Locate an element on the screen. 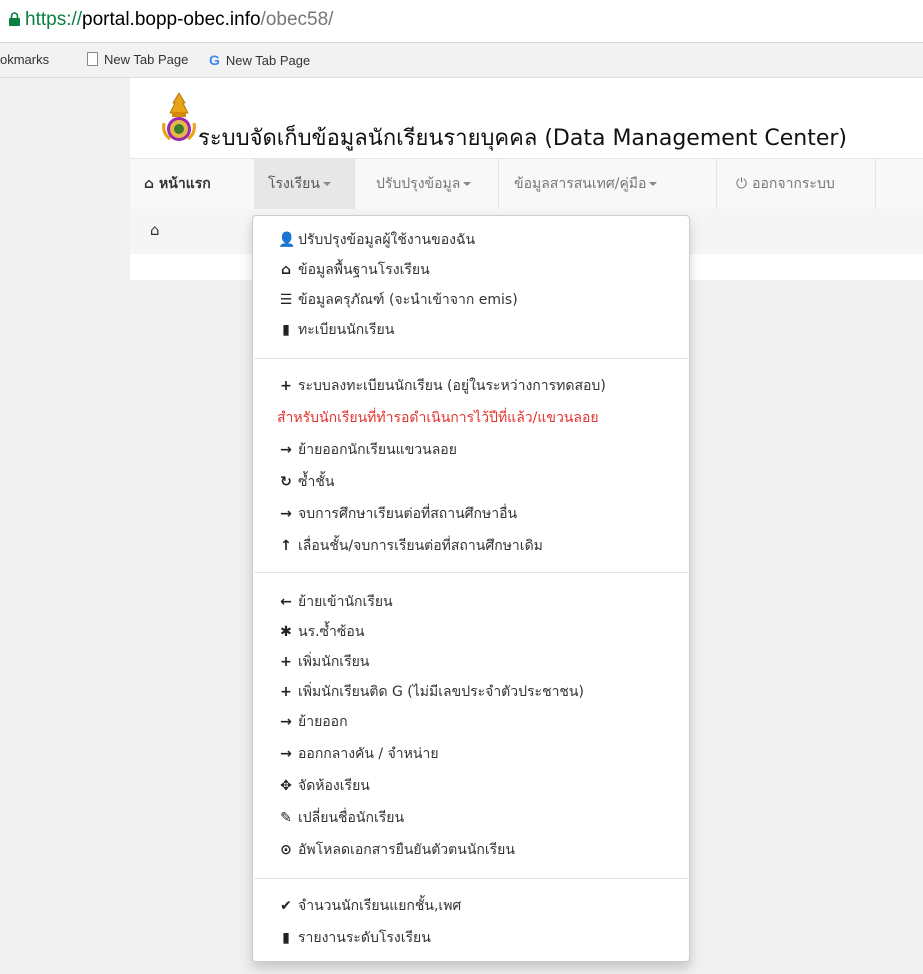  menu-item-school-report: ▮ รายงานระดับโรงเรียน is located at coordinates (354, 938).